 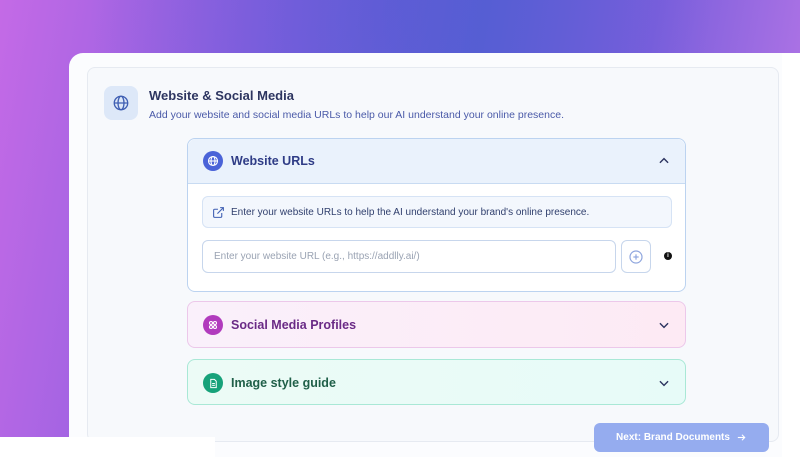 I want to click on external-link-icon, so click(x=218, y=212).